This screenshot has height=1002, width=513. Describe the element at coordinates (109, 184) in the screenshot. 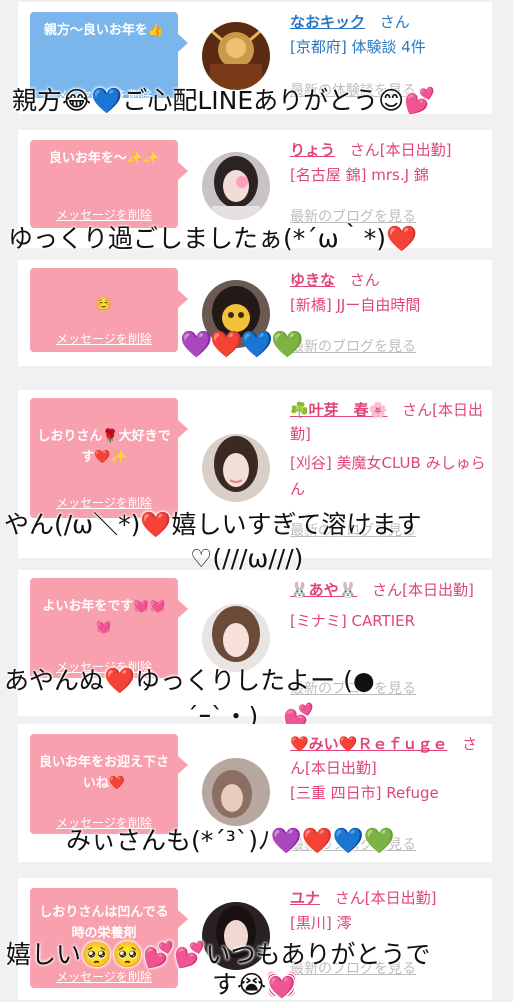

I see `message-bubble: 良いお年を〜✨✨ メッセージを削除` at that location.